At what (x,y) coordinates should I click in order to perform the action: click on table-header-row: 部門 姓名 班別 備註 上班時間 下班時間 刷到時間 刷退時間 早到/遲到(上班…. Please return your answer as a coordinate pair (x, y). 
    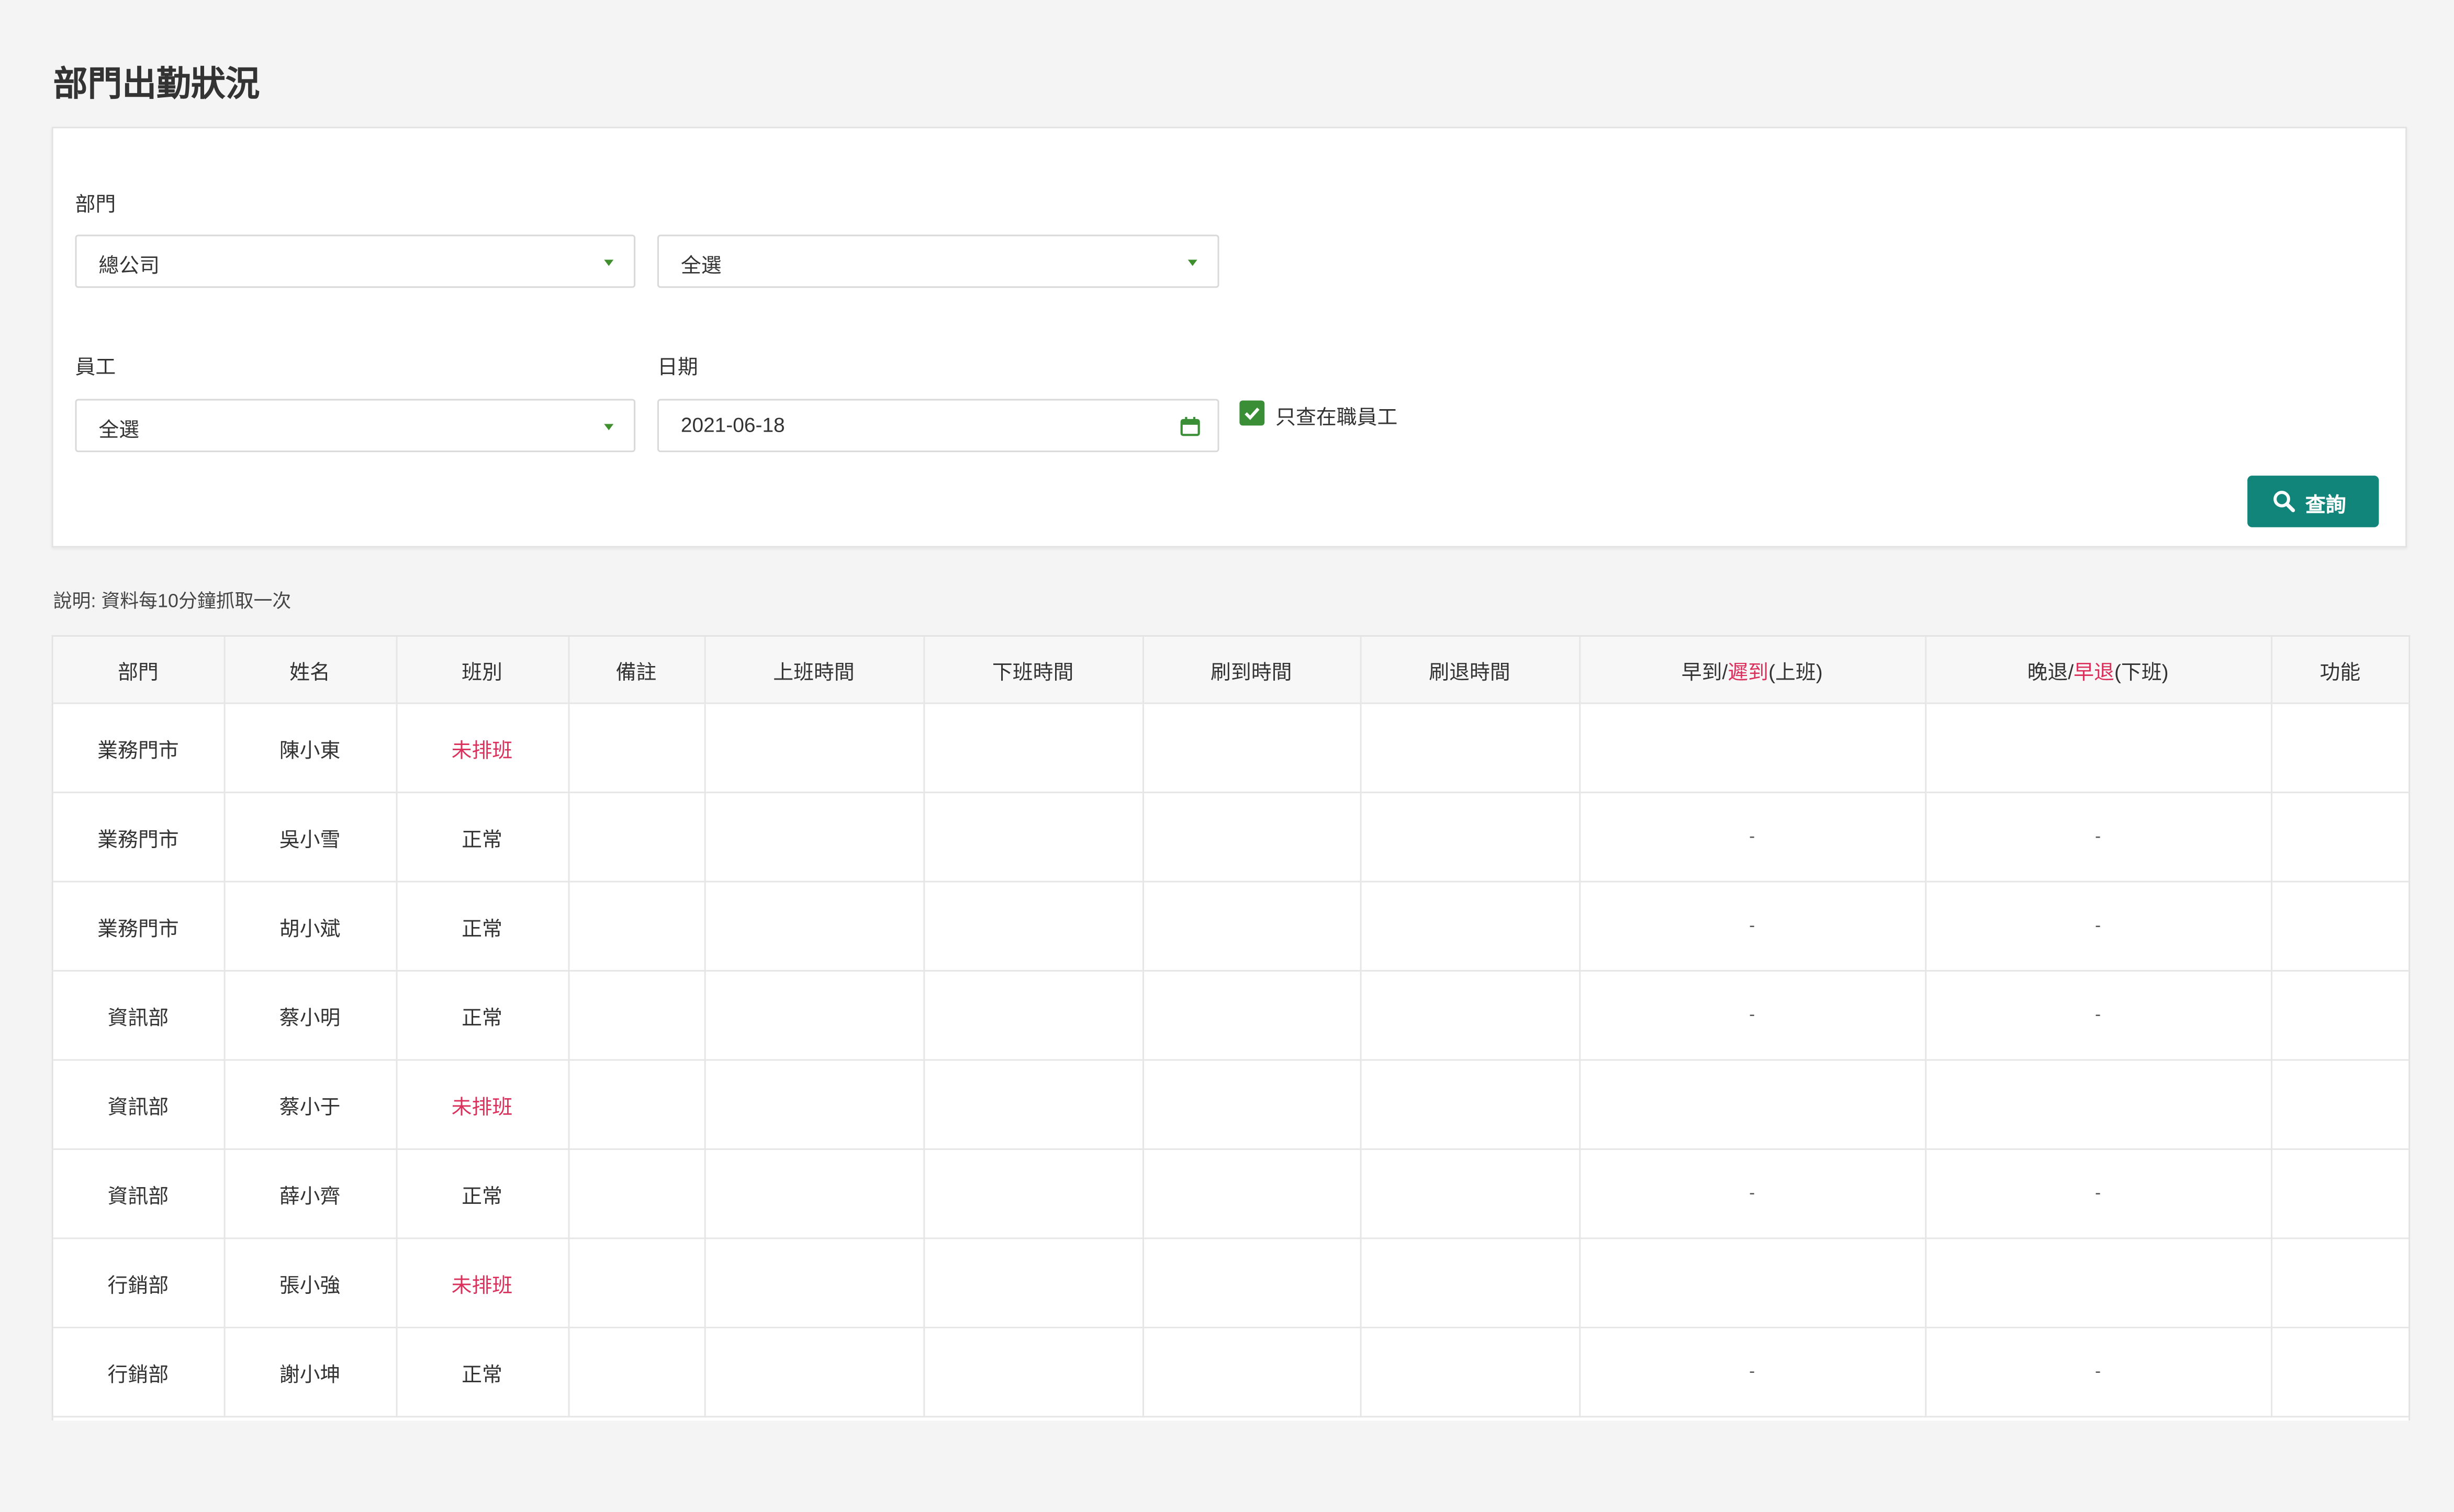
    Looking at the image, I should click on (1231, 670).